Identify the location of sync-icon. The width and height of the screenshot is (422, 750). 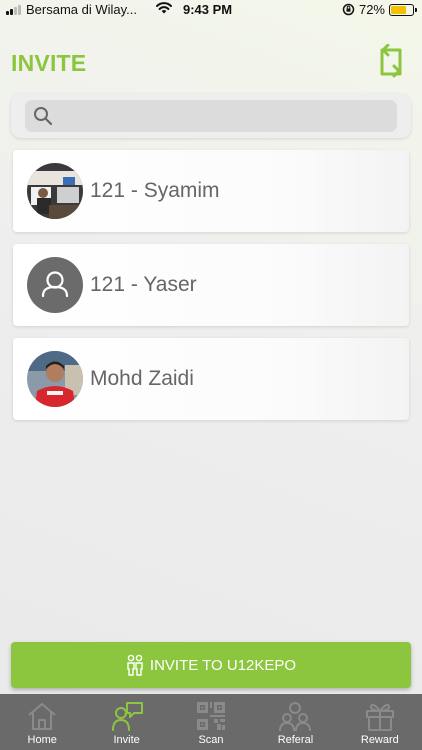
(391, 61).